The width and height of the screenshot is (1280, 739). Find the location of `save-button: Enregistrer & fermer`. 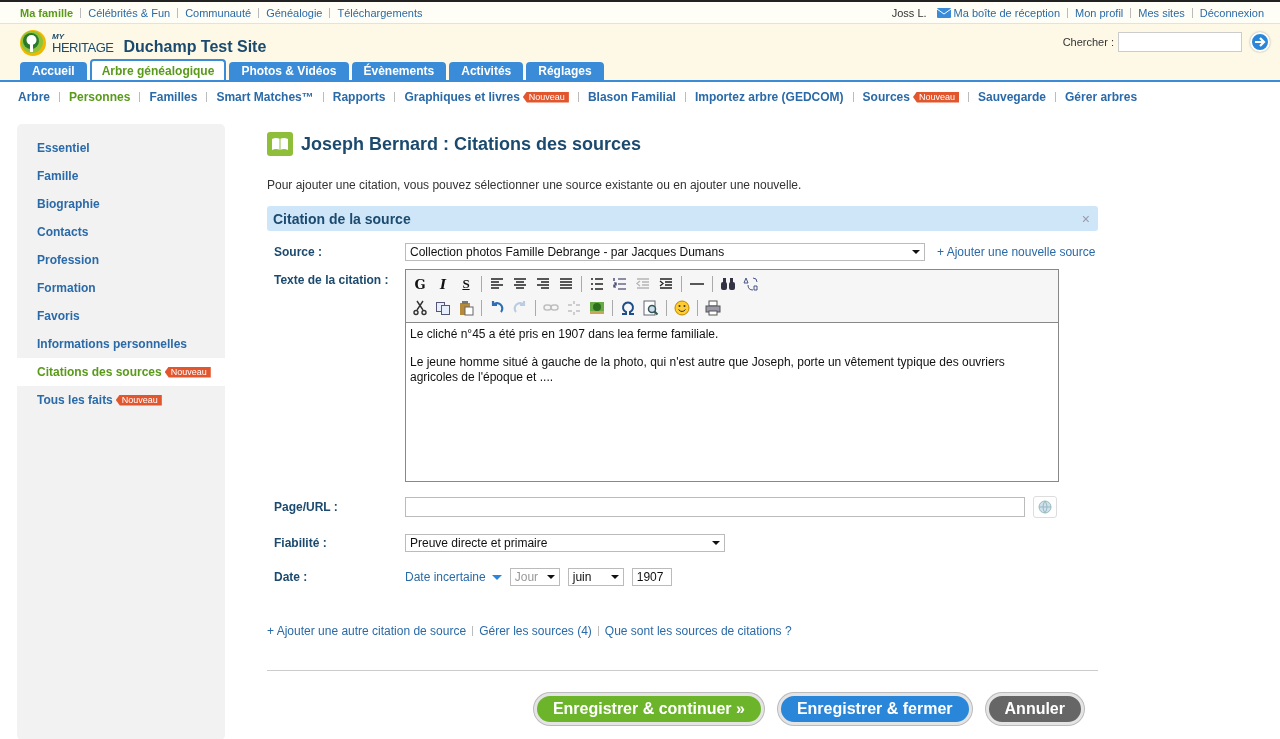

save-button: Enregistrer & fermer is located at coordinates (874, 709).